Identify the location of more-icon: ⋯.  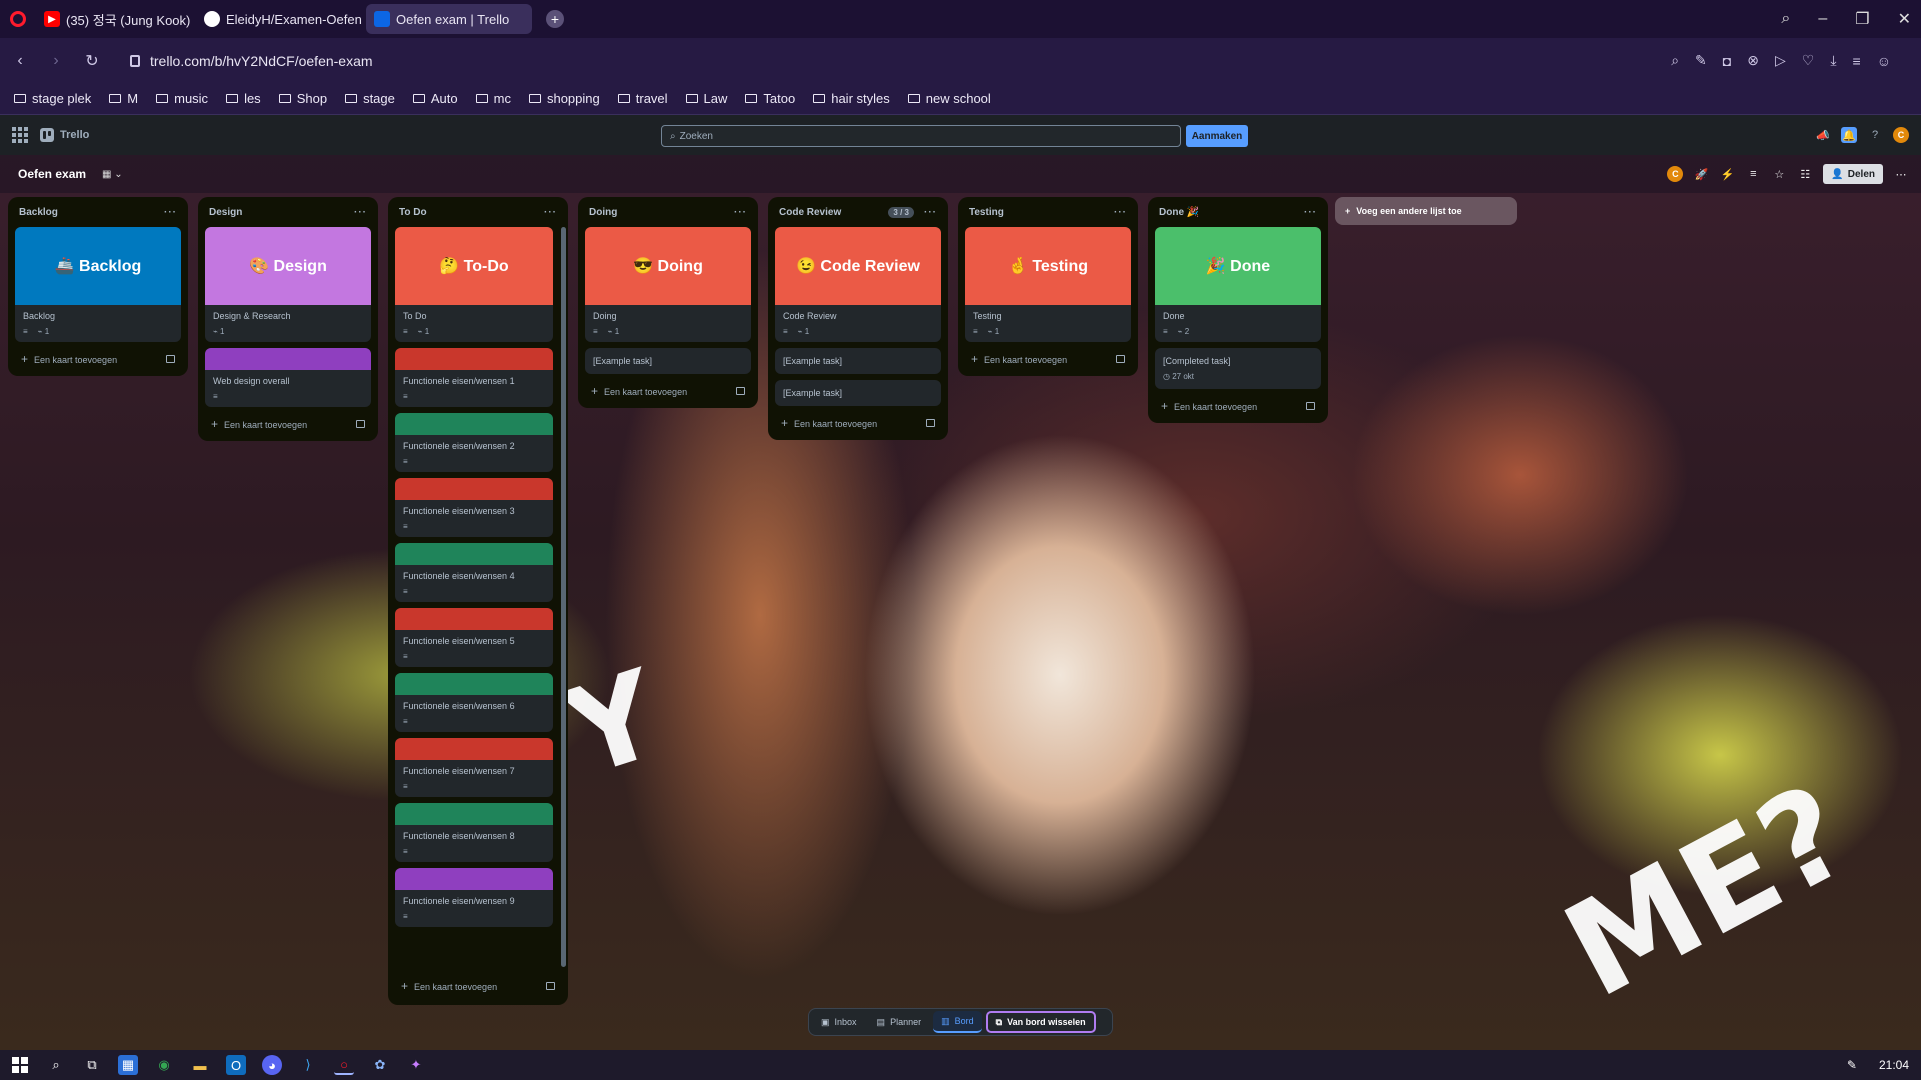
(1901, 174).